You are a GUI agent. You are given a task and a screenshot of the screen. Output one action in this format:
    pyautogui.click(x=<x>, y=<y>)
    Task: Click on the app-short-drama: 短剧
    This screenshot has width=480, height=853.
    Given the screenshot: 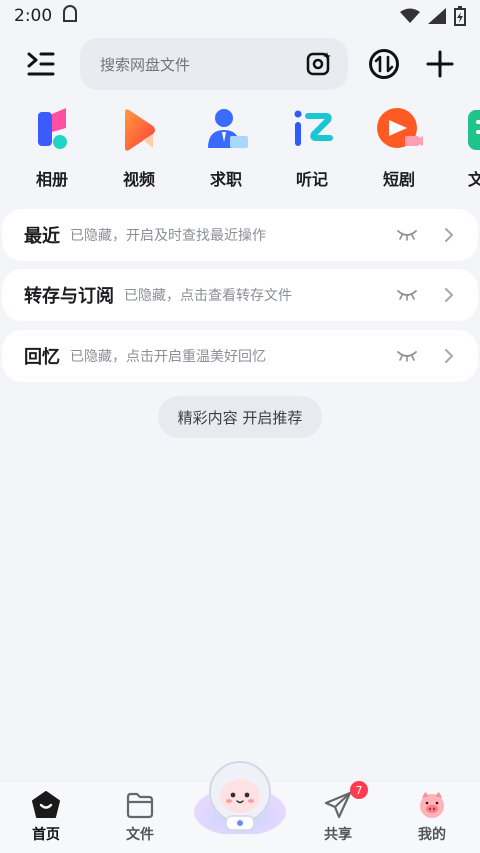 What is the action you would take?
    pyautogui.click(x=399, y=147)
    